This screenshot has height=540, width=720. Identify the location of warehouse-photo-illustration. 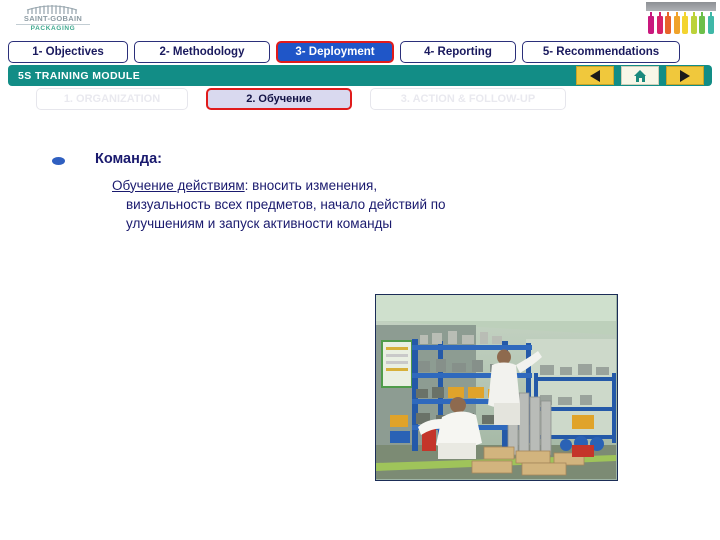
(496, 387).